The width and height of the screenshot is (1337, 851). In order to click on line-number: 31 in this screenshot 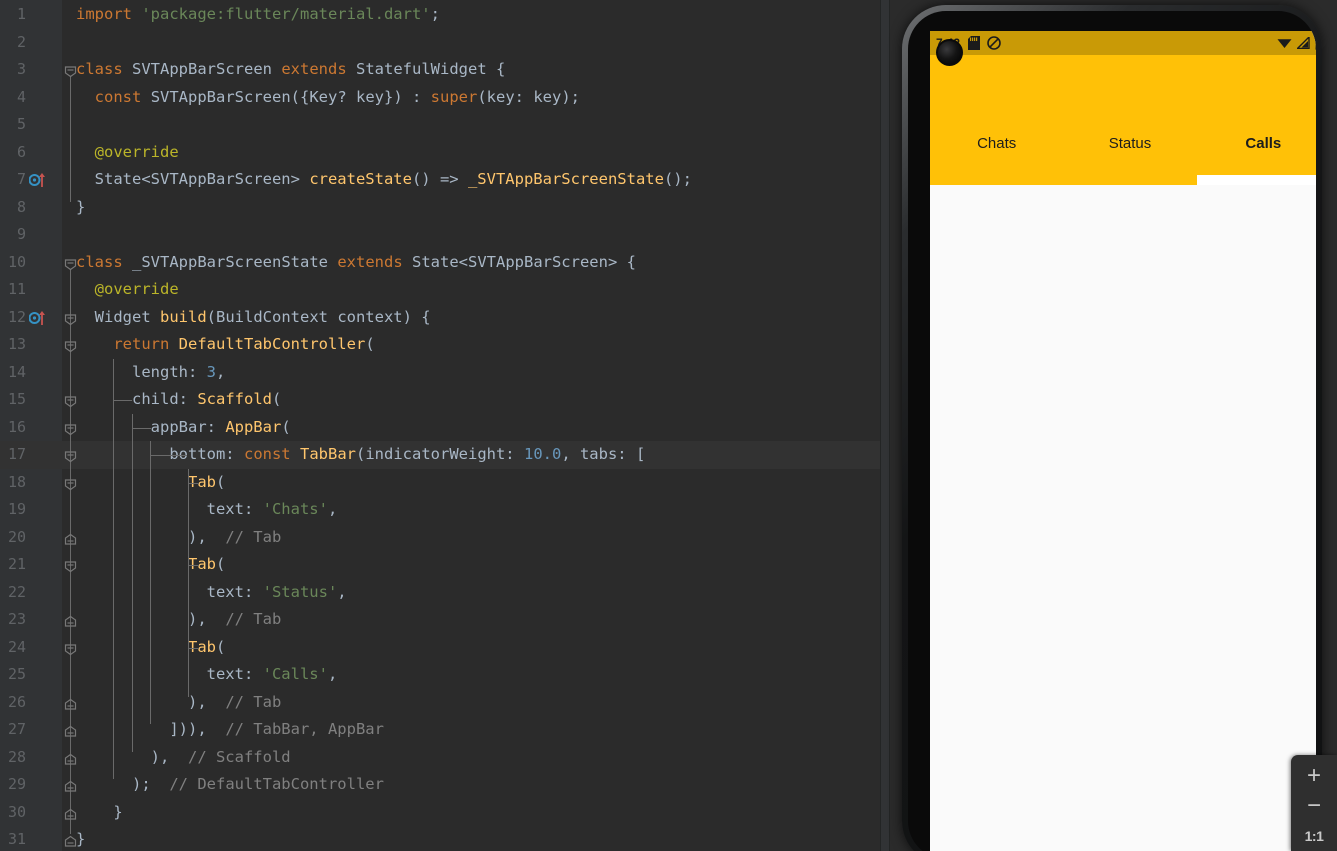, I will do `click(16, 839)`.